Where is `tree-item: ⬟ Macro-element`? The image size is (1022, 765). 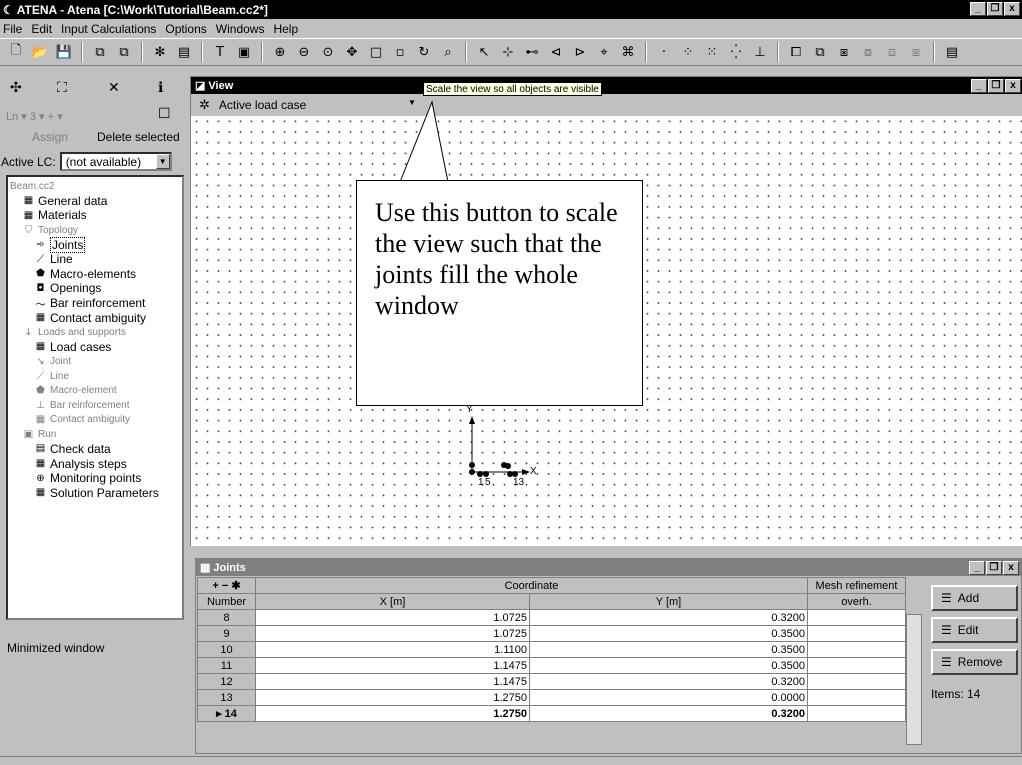 tree-item: ⬟ Macro-element is located at coordinates (95, 390).